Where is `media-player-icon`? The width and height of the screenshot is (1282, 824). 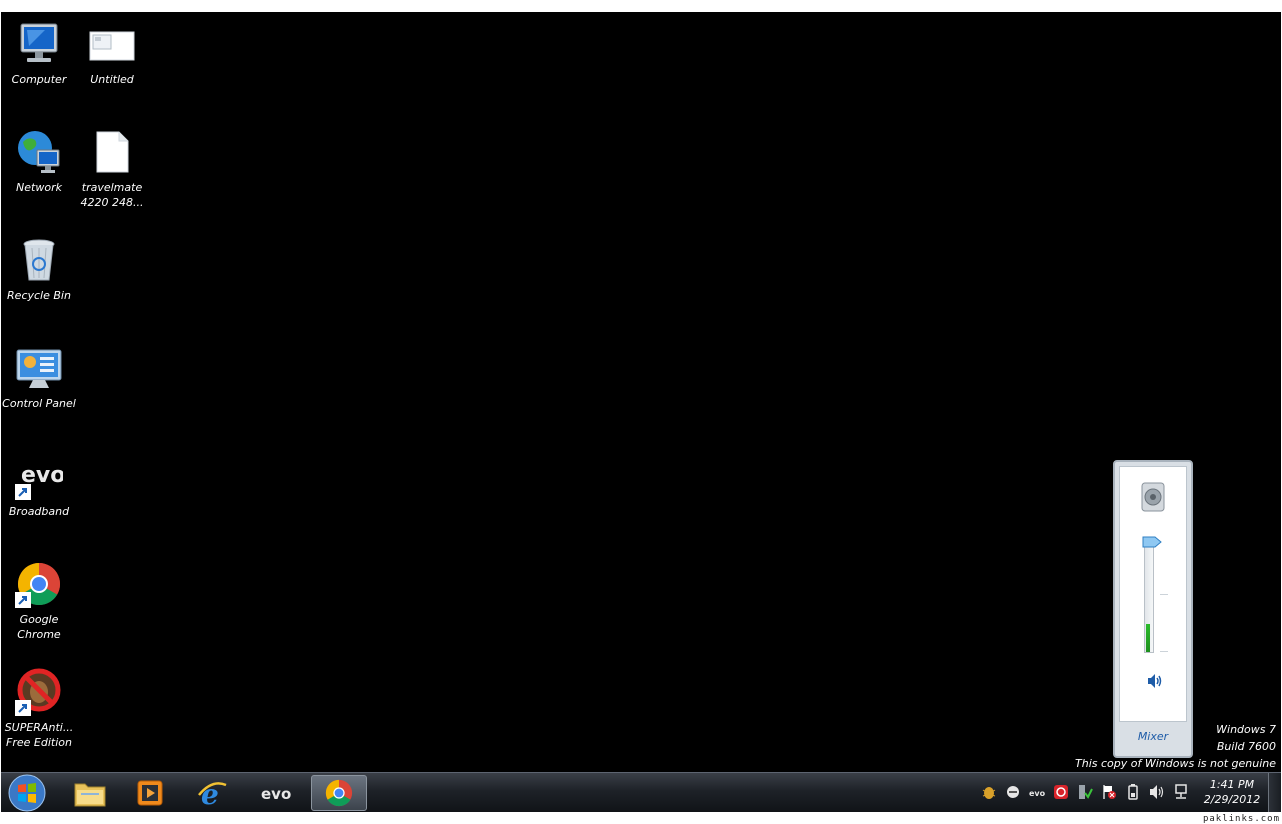 media-player-icon is located at coordinates (150, 793).